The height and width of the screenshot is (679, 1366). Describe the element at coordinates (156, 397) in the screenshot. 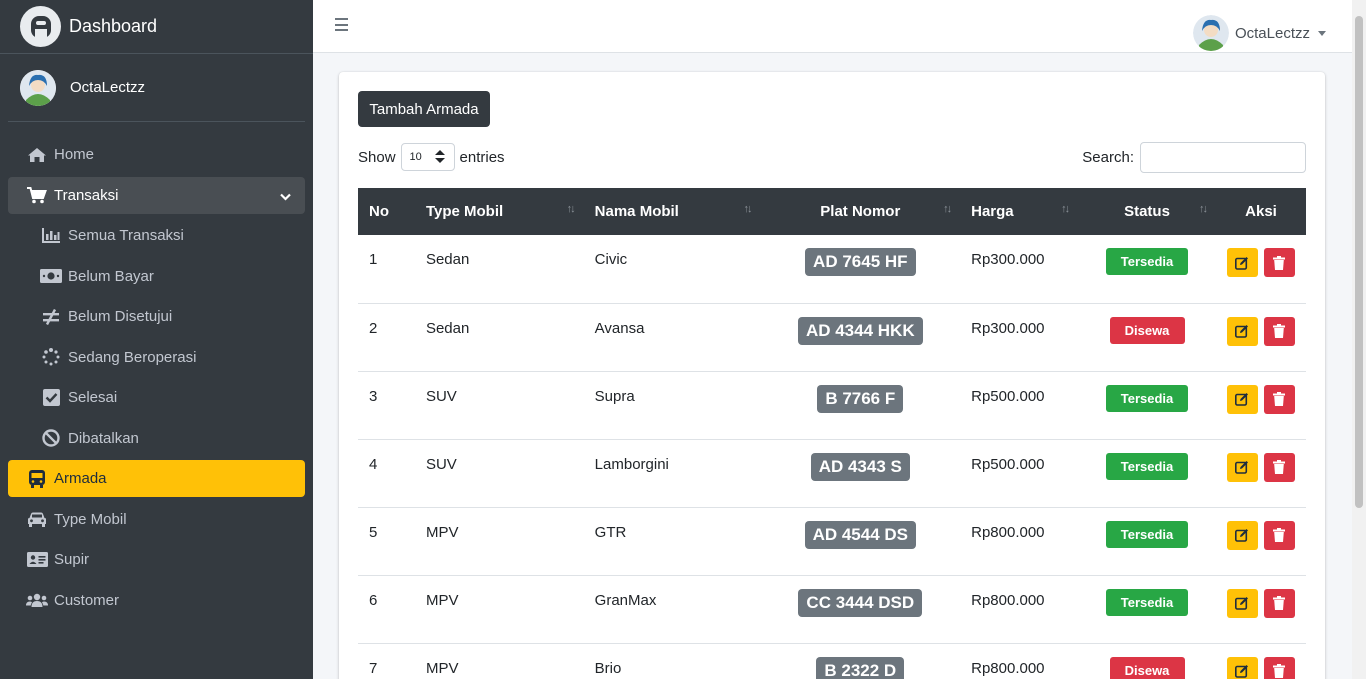

I see `sidebar-item-selesai: Selesai` at that location.